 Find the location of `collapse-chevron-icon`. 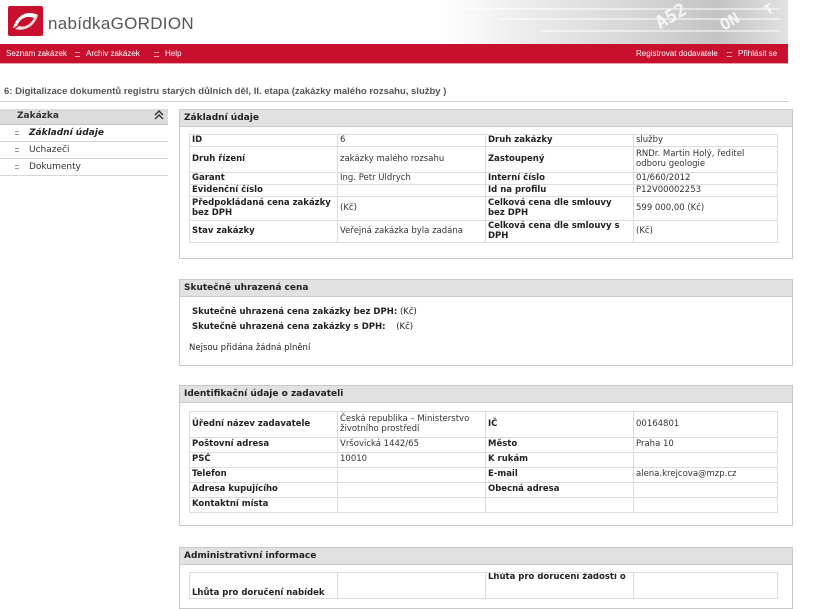

collapse-chevron-icon is located at coordinates (159, 116).